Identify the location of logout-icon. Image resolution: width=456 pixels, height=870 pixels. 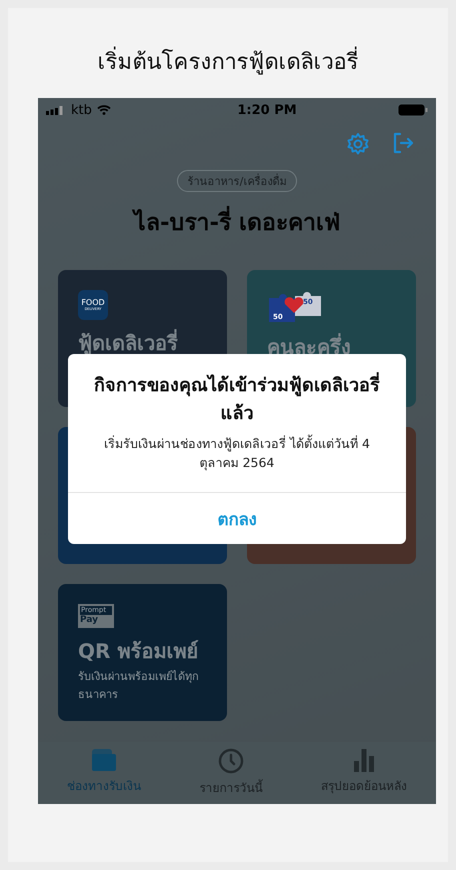
(403, 143).